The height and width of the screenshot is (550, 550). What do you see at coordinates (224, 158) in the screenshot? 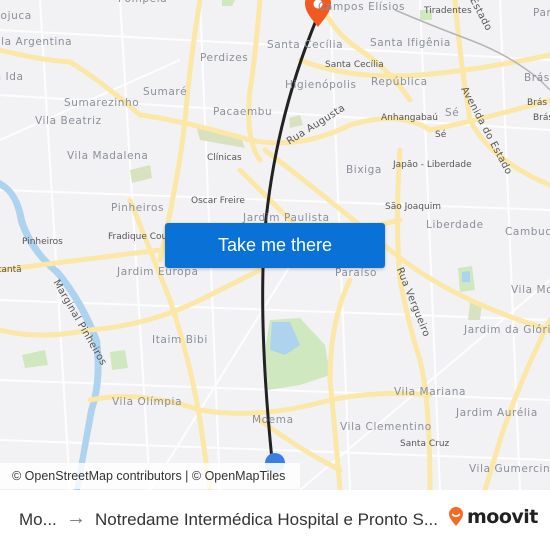
I see `station-label: Clínicas` at bounding box center [224, 158].